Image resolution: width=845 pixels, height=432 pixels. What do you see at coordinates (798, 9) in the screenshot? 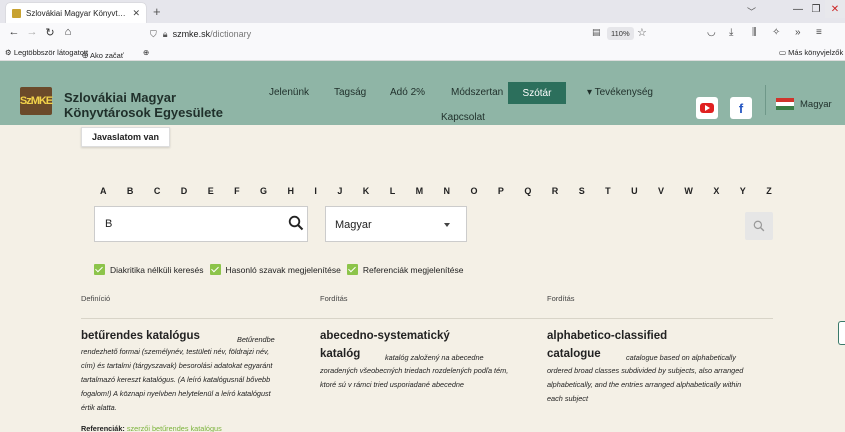
I see `window-minimize-icon: —` at bounding box center [798, 9].